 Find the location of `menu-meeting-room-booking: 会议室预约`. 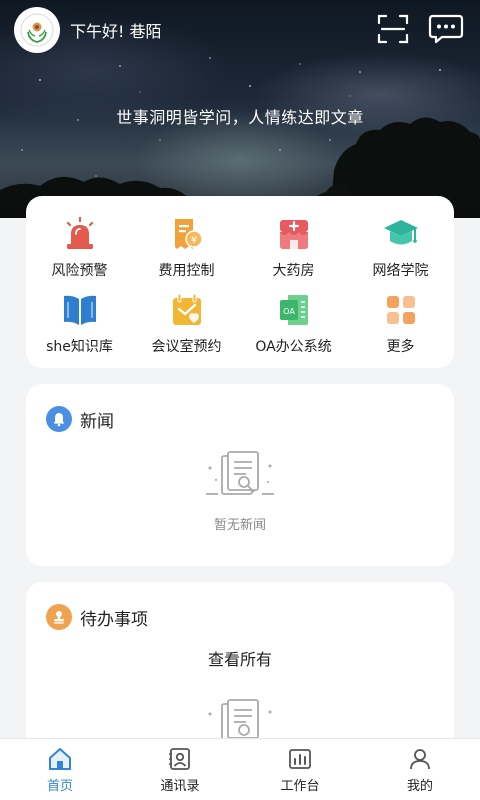

menu-meeting-room-booking: 会议室预约 is located at coordinates (186, 323).